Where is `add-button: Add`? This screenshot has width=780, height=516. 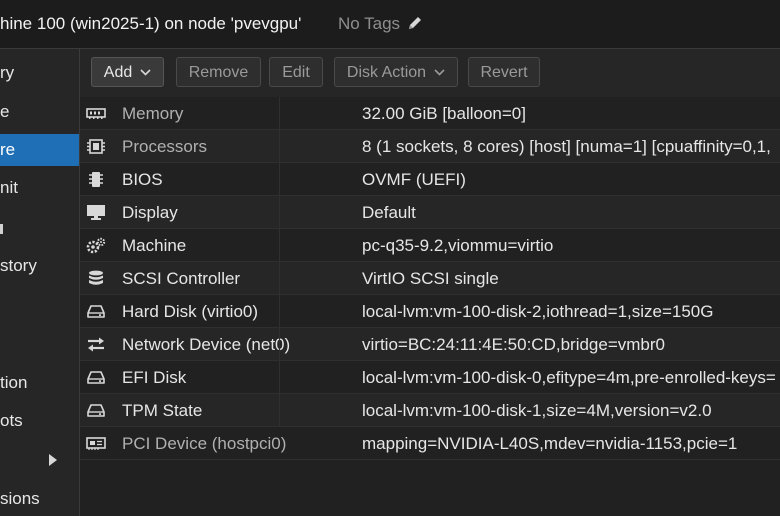 add-button: Add is located at coordinates (127, 72).